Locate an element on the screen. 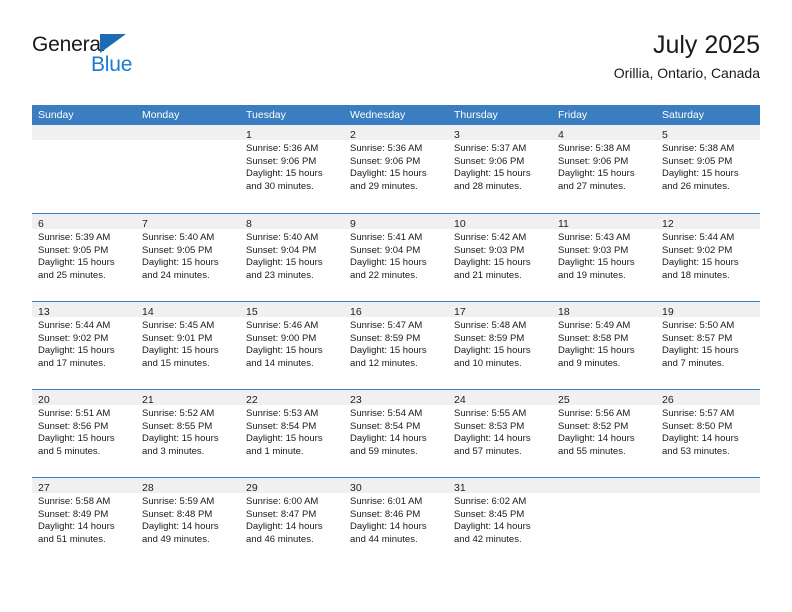 The height and width of the screenshot is (612, 792). daylight-duration-line2: and 24 minutes. is located at coordinates (176, 275).